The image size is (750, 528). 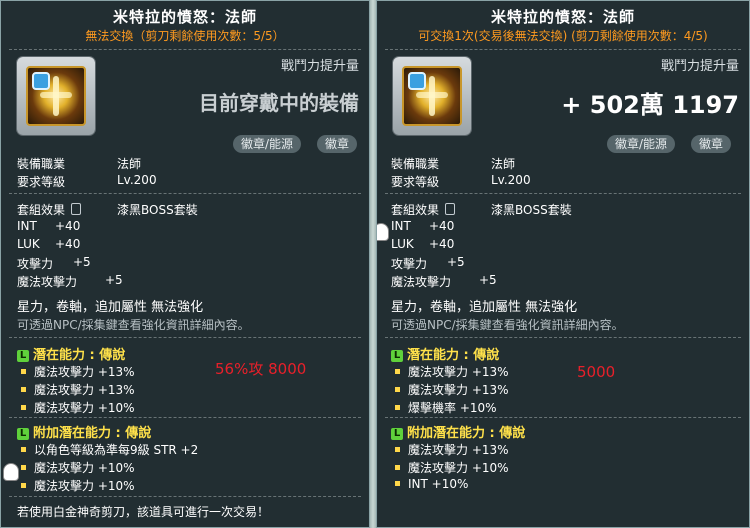 I want to click on trade-status: 無法交換（剪刀剩餘使用次數：5/5）, so click(x=185, y=36).